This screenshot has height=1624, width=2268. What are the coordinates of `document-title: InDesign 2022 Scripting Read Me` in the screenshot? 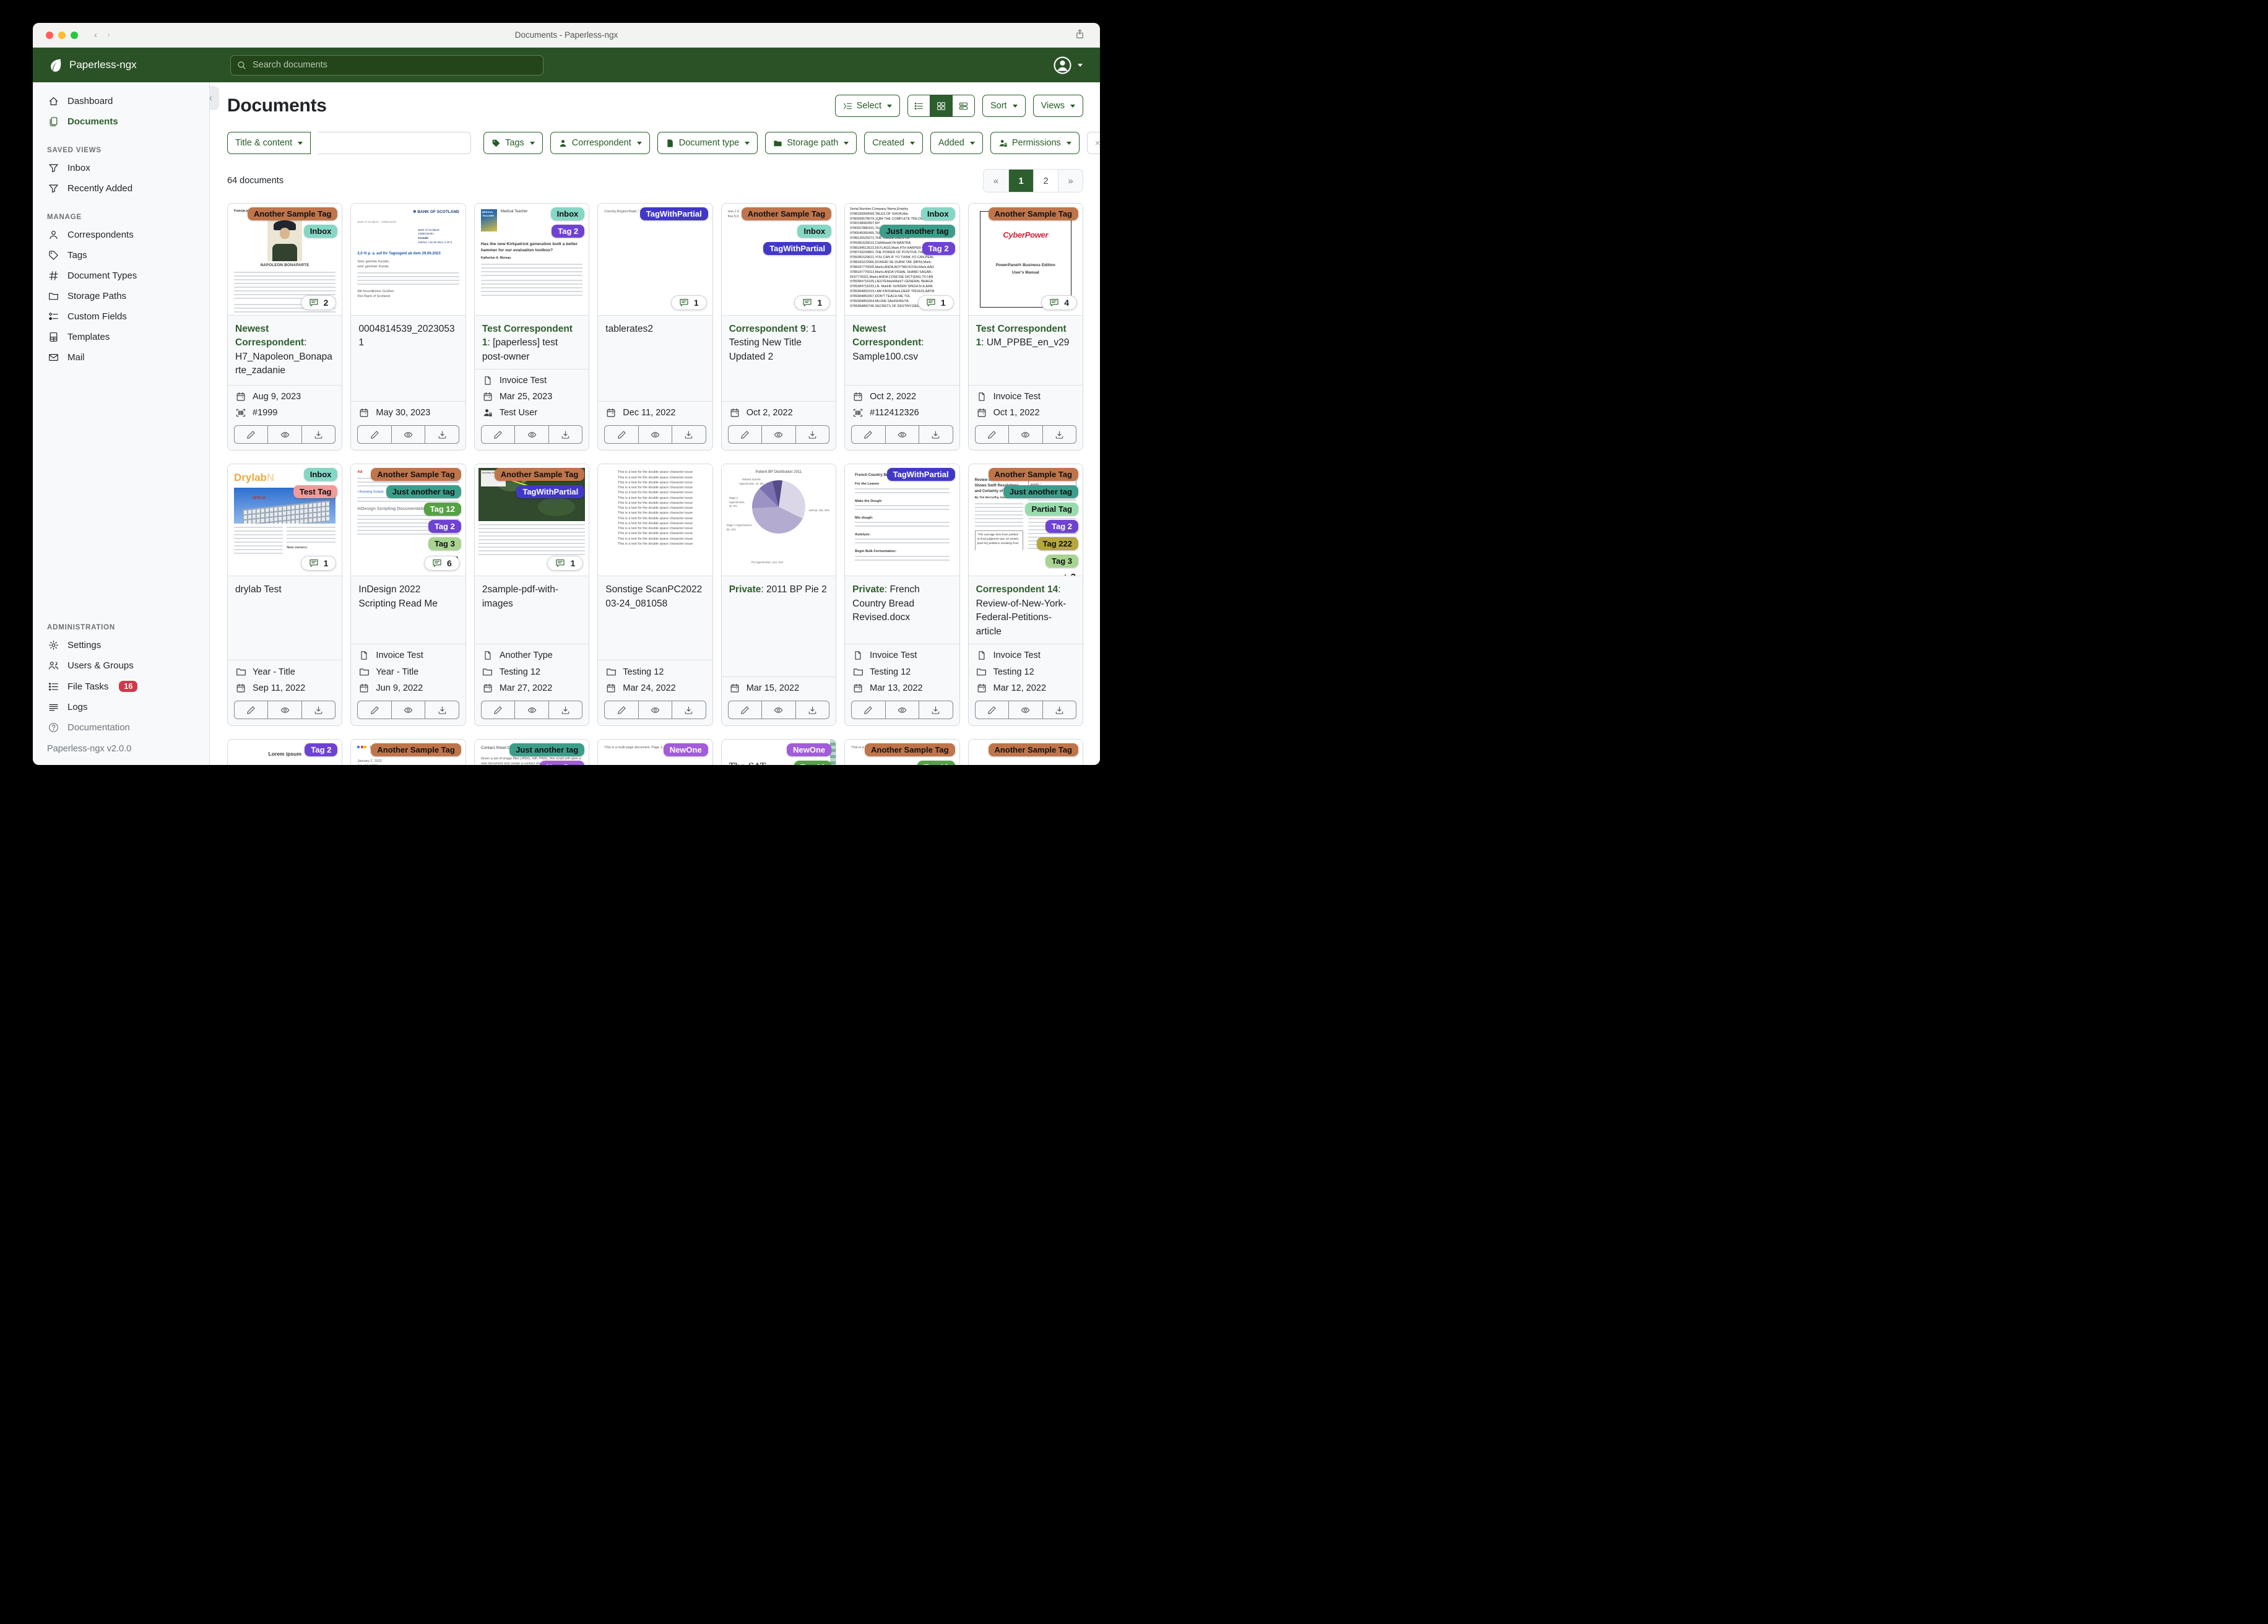 It's located at (408, 596).